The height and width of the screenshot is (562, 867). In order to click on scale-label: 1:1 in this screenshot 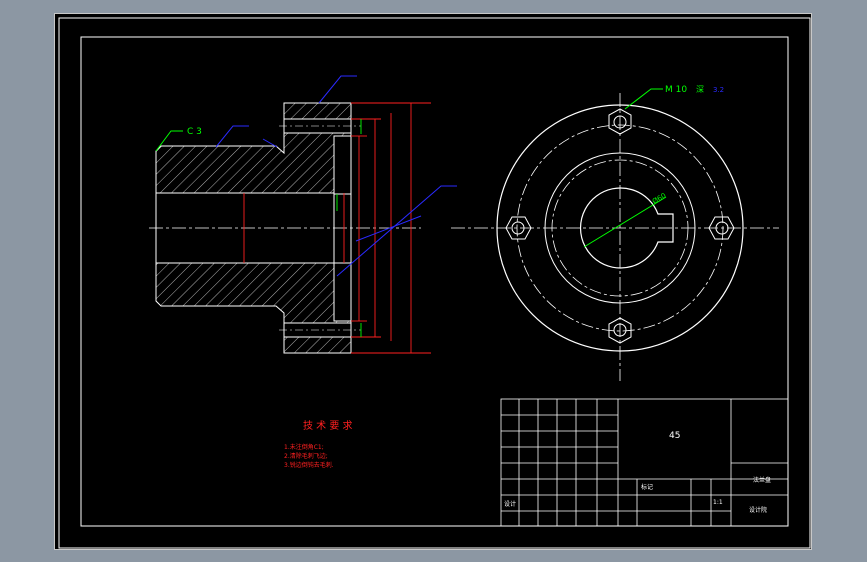, I will do `click(718, 502)`.